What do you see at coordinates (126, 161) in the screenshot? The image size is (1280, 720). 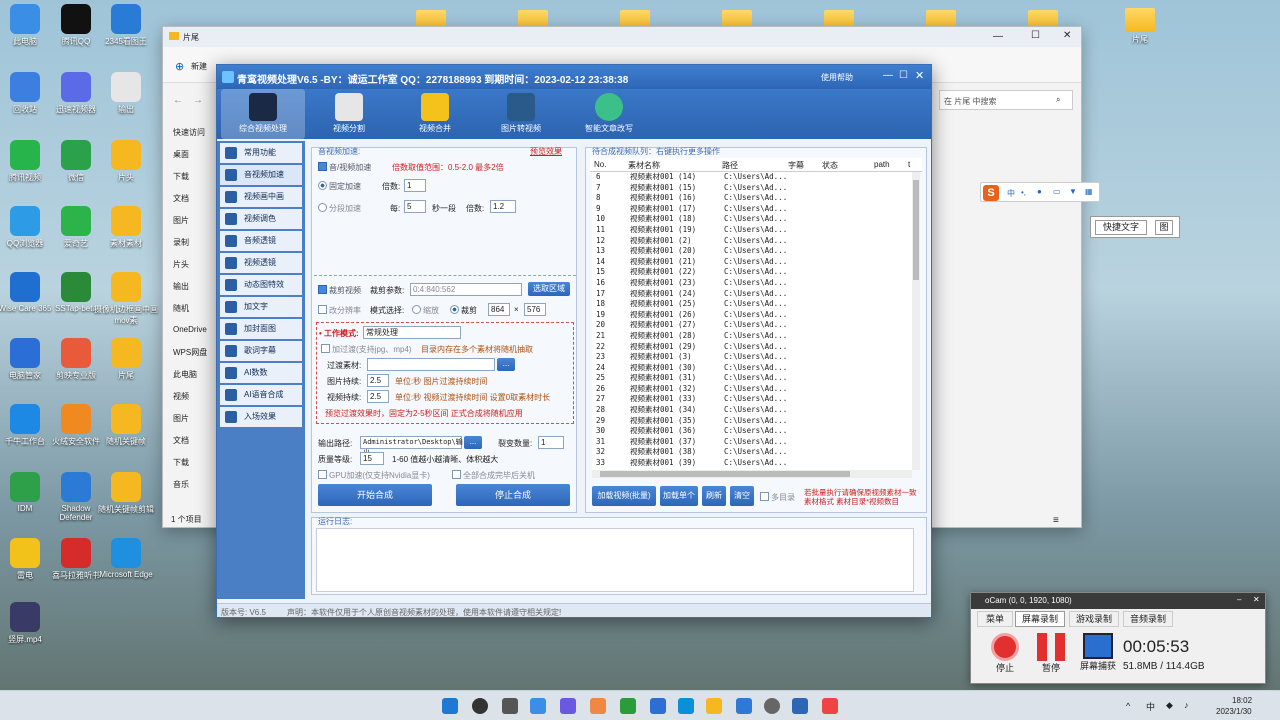 I see `desktop-icon: 片头` at bounding box center [126, 161].